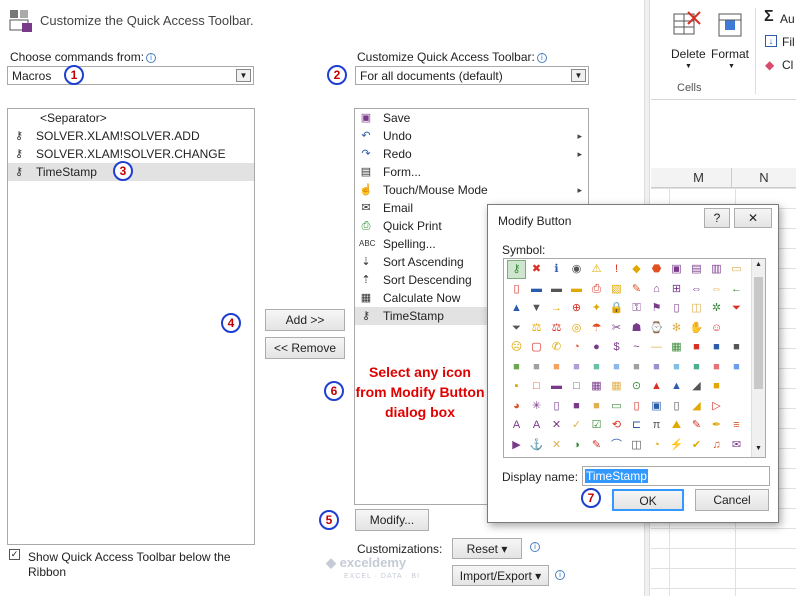  Describe the element at coordinates (616, 425) in the screenshot. I see `symbol-cell: ⟲` at that location.